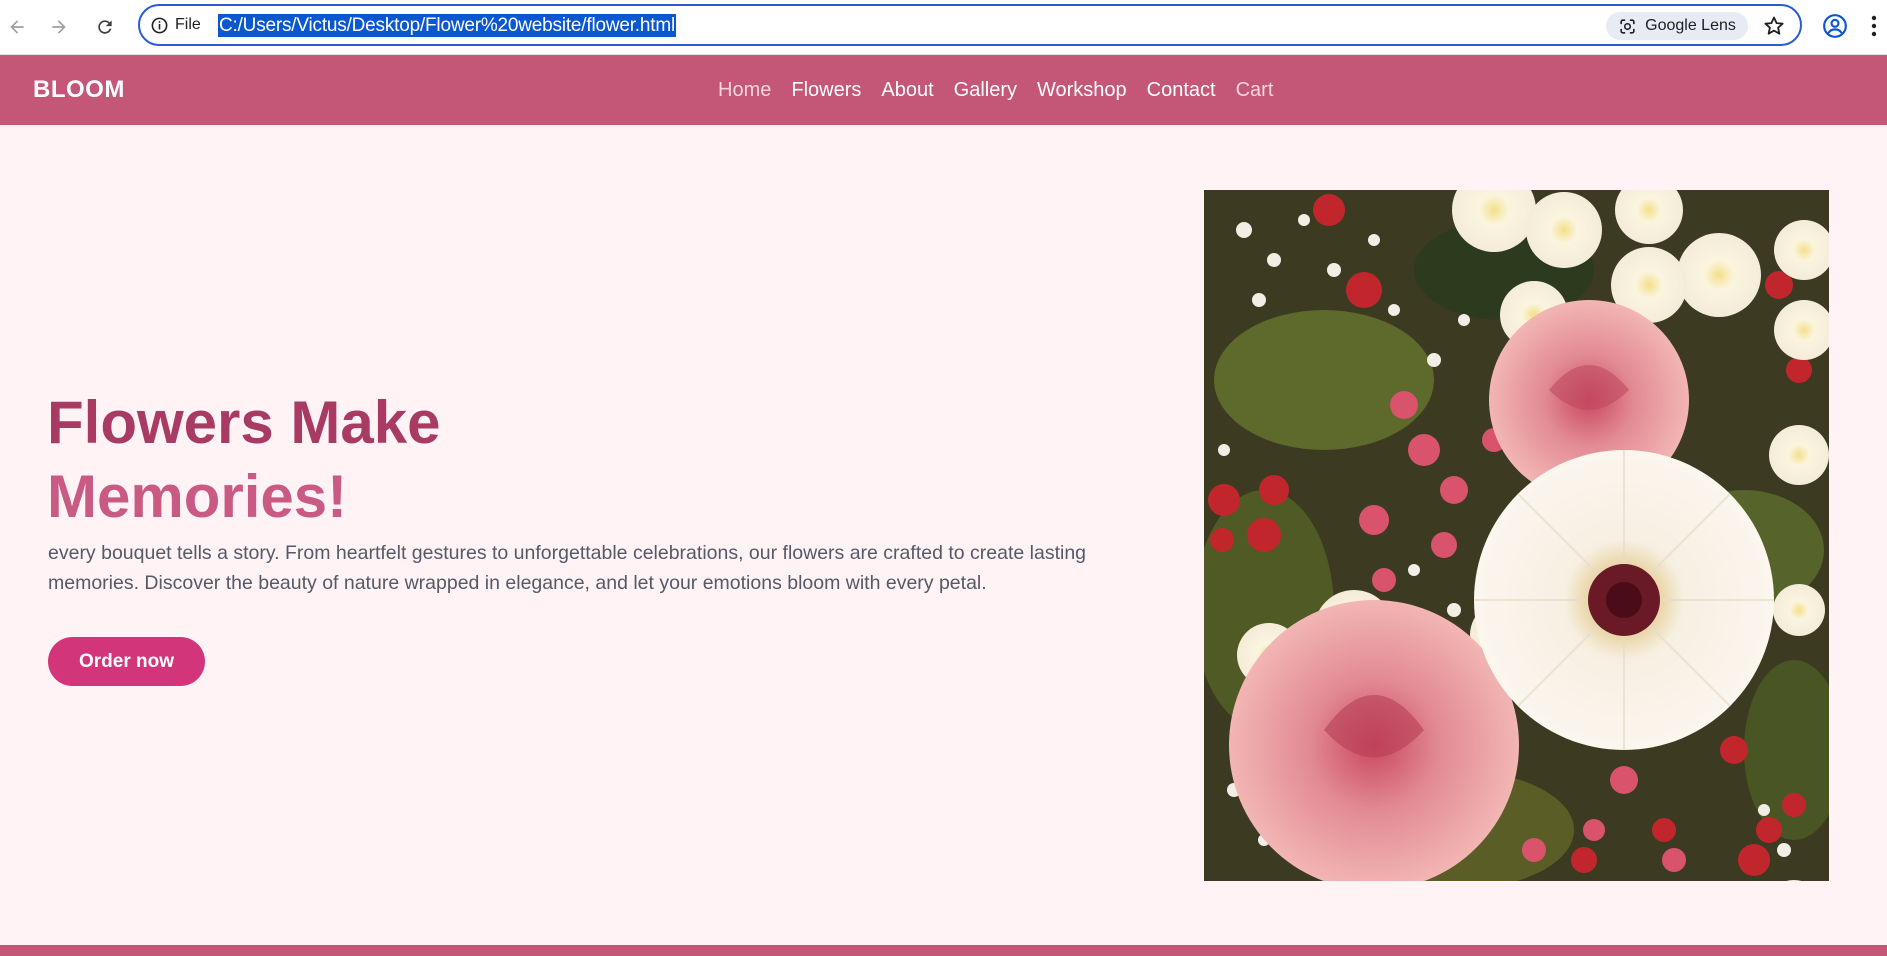  I want to click on order-now-button: Order now, so click(126, 661).